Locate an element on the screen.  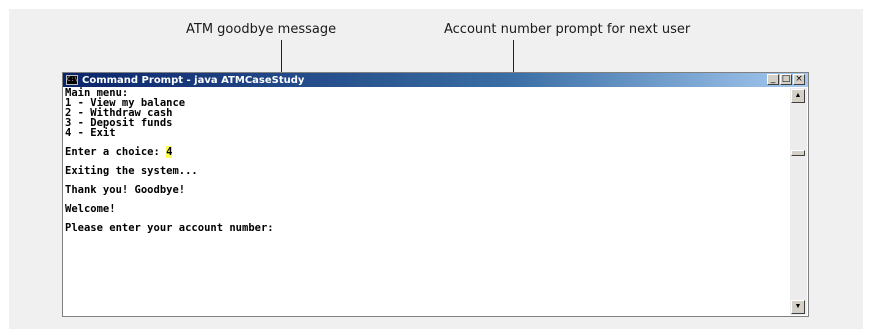
window-controls: _ □ × is located at coordinates (786, 79).